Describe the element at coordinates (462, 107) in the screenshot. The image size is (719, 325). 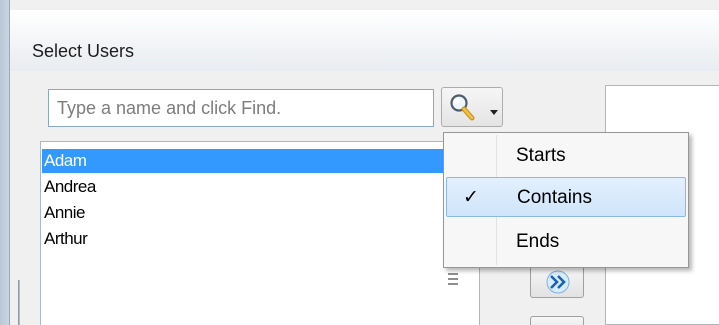
I see `search-icon` at that location.